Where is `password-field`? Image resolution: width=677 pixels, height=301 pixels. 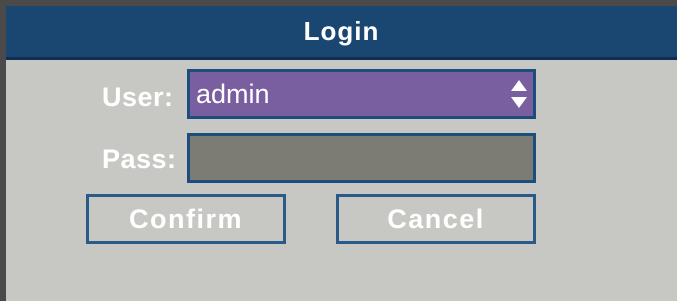 password-field is located at coordinates (361, 158).